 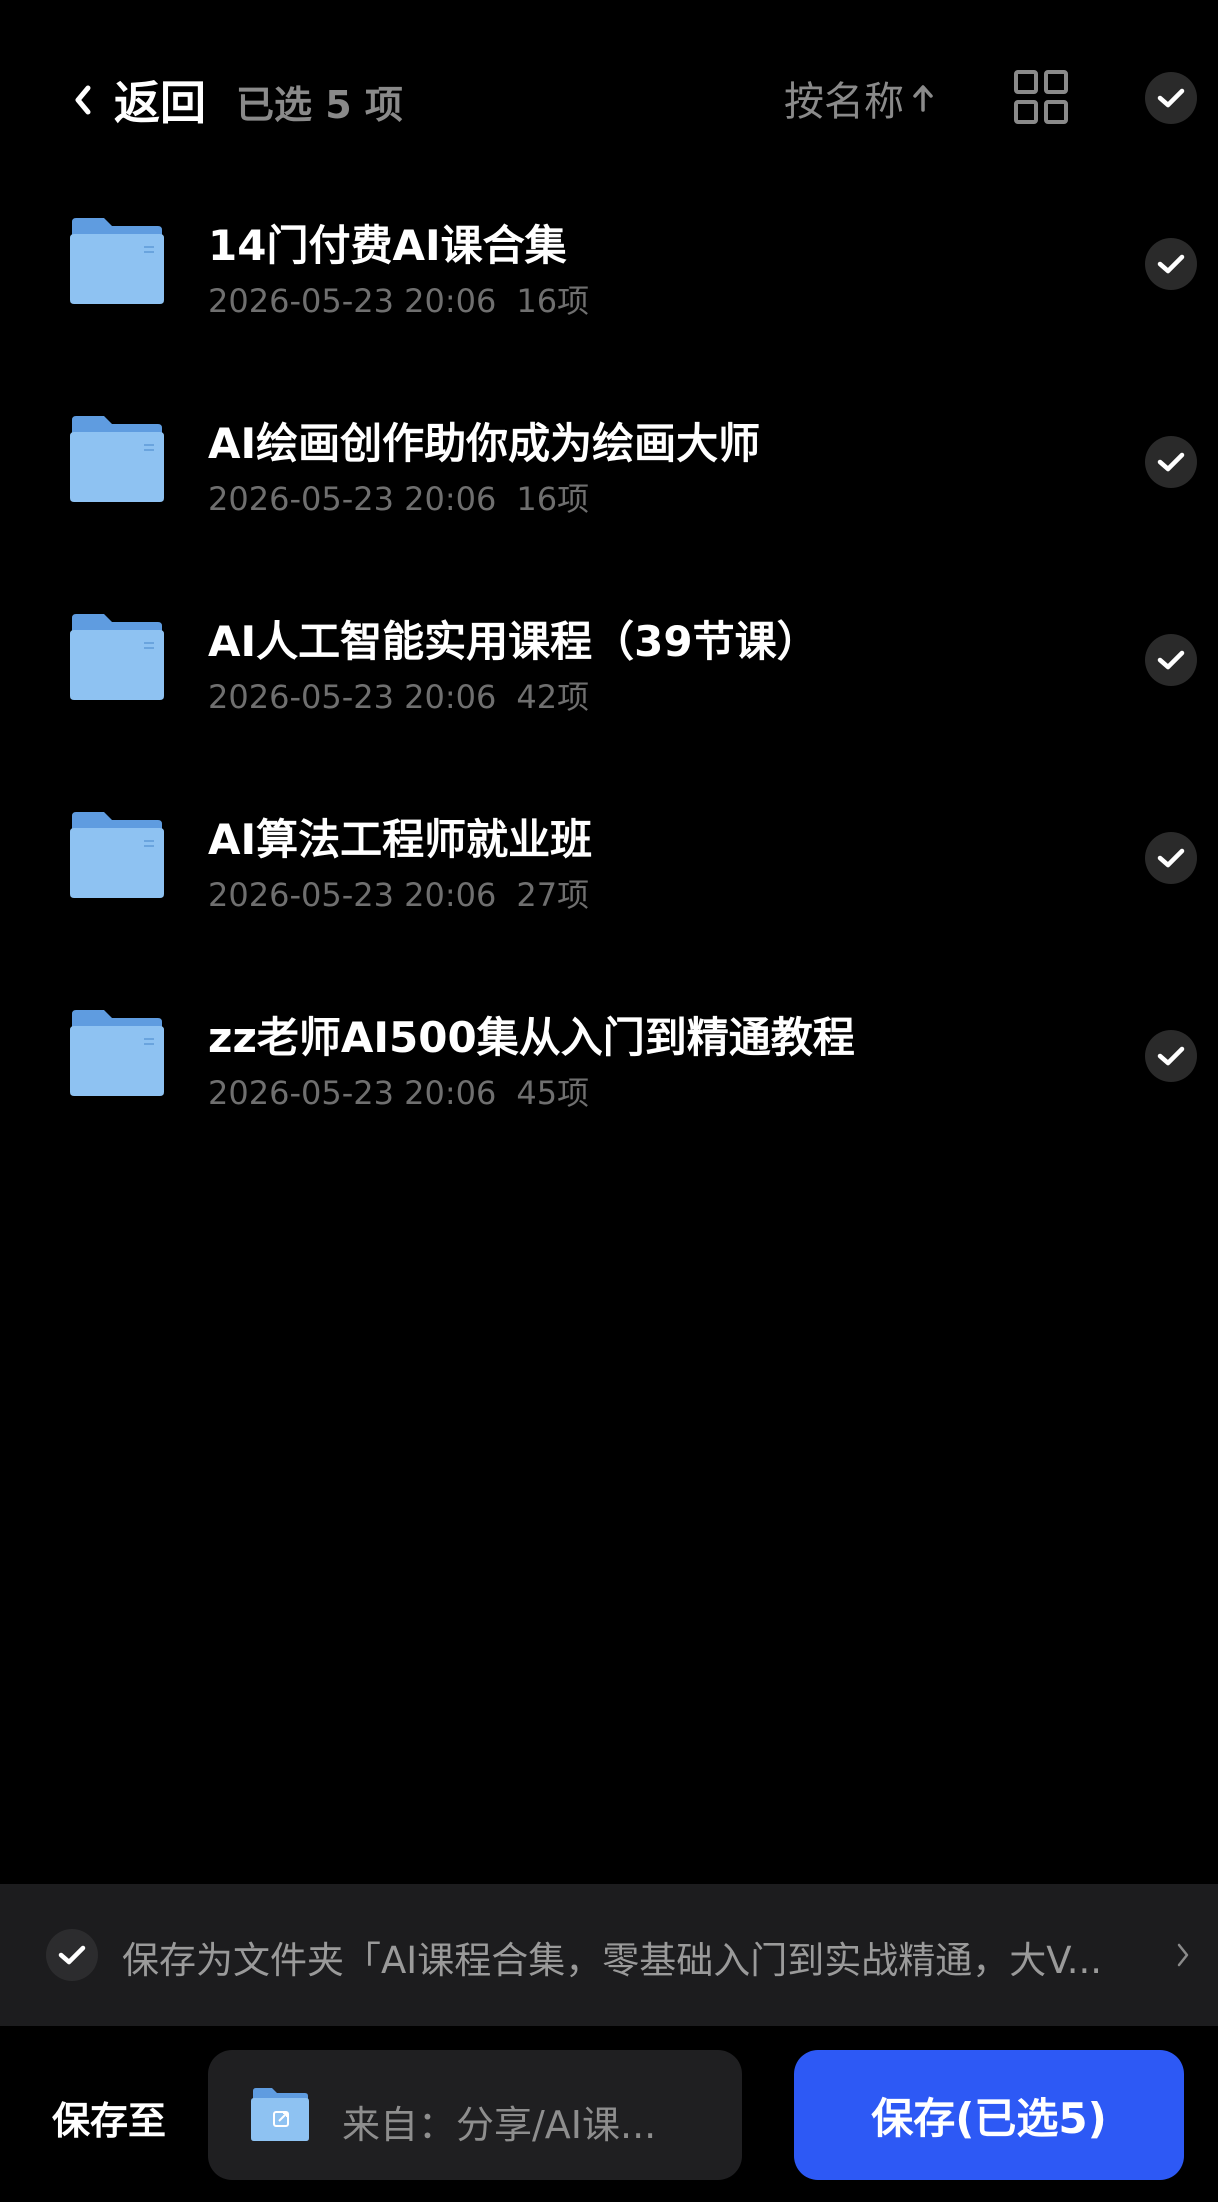 What do you see at coordinates (553, 697) in the screenshot?
I see `folder-item-count: 42项` at bounding box center [553, 697].